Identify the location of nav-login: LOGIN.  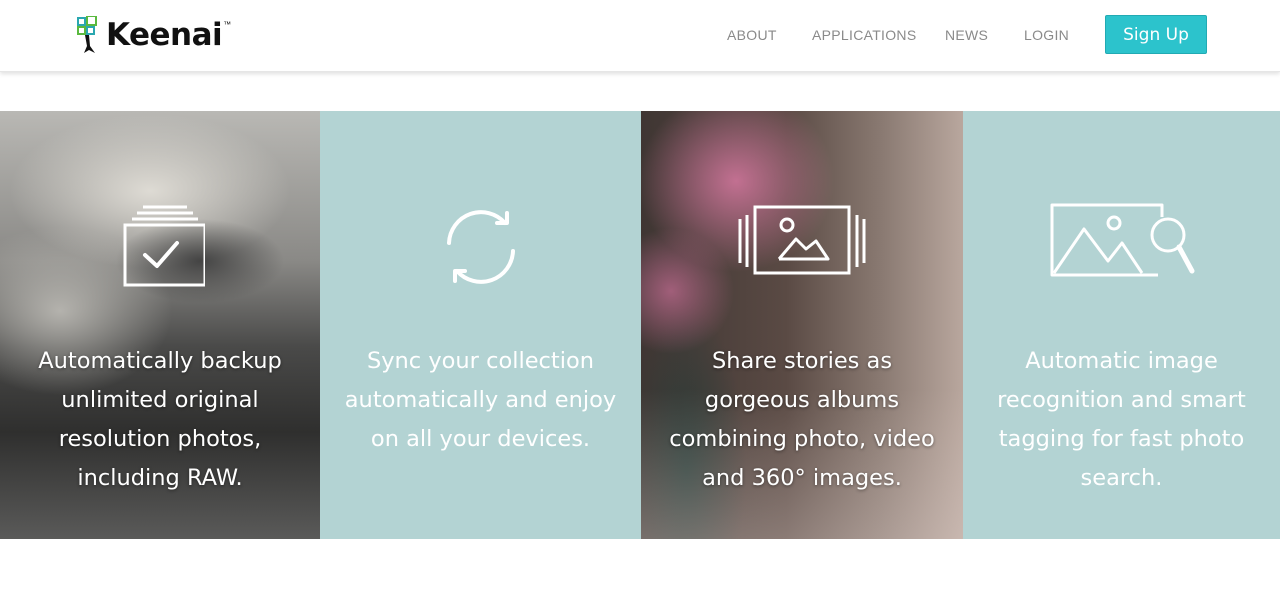
(1046, 35).